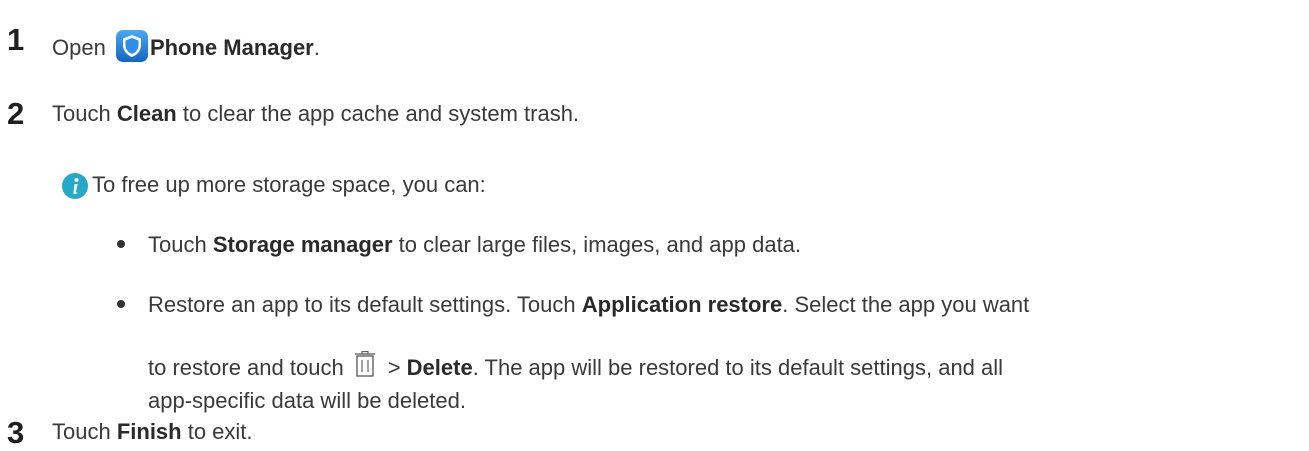 The image size is (1309, 451). What do you see at coordinates (146, 113) in the screenshot?
I see `step-2-bold: Clean` at bounding box center [146, 113].